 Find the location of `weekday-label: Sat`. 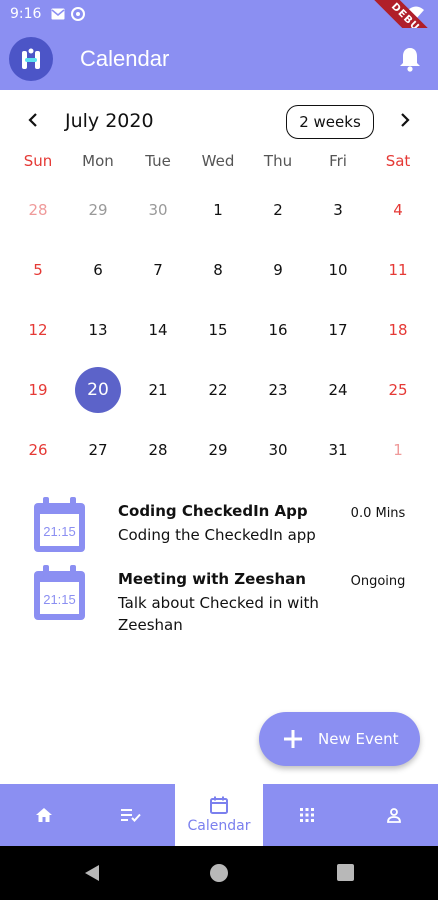

weekday-label: Sat is located at coordinates (398, 161).